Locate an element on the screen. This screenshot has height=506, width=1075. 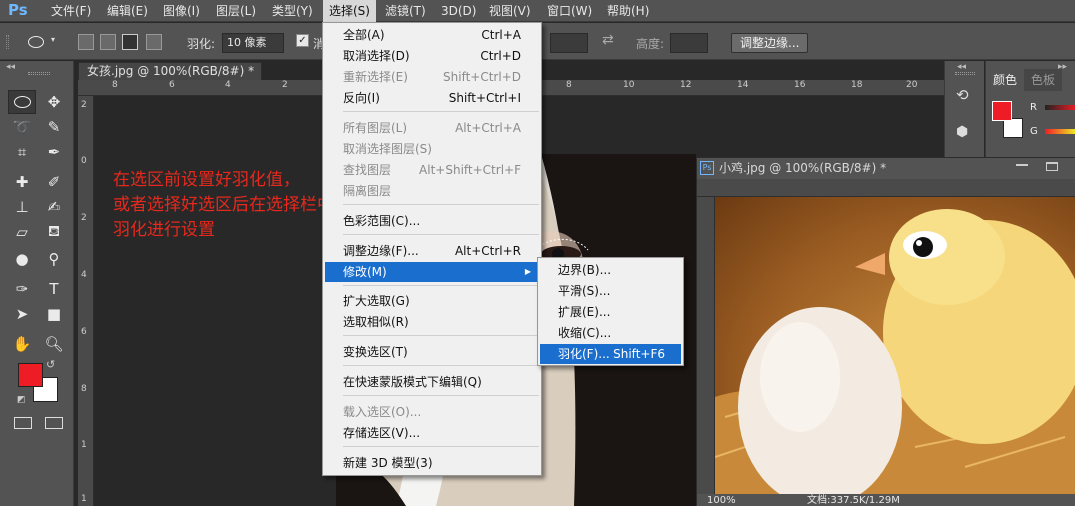
clone-stamp-tool-icon: ⊥ is located at coordinates (22, 207).